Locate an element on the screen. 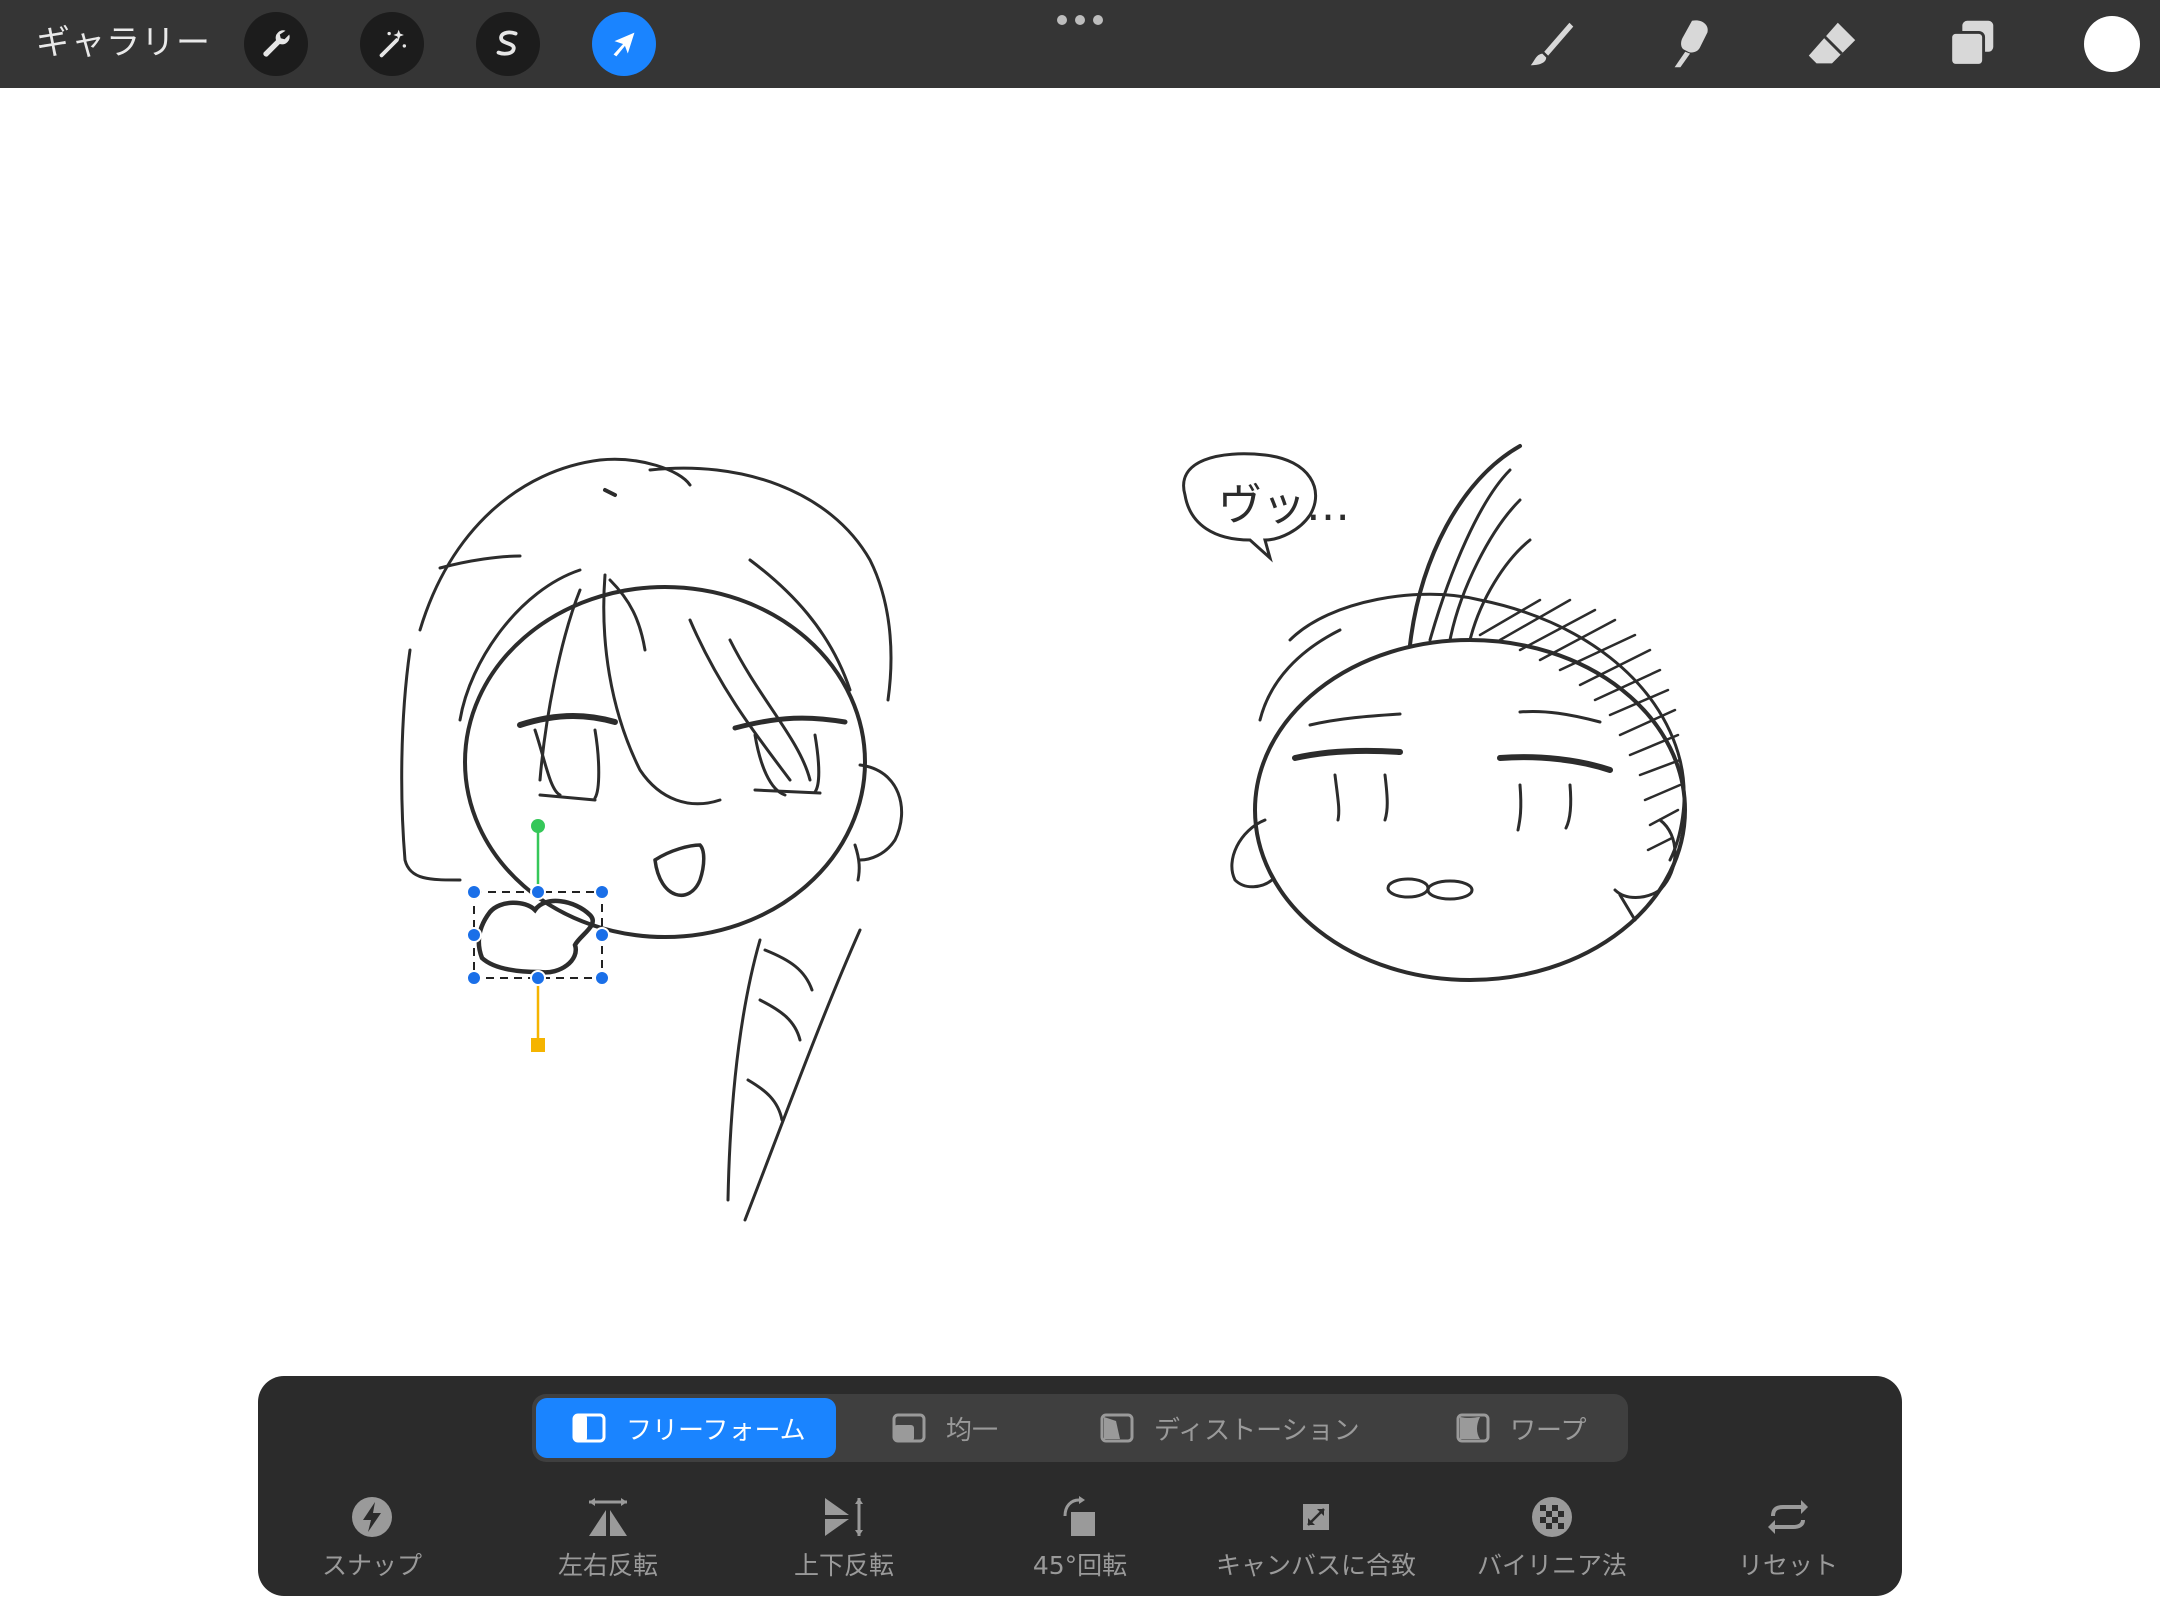 The width and height of the screenshot is (2160, 1620). transform-mode-selector: フリーフォーム 均一 ディストーション ワープ is located at coordinates (1080, 1428).